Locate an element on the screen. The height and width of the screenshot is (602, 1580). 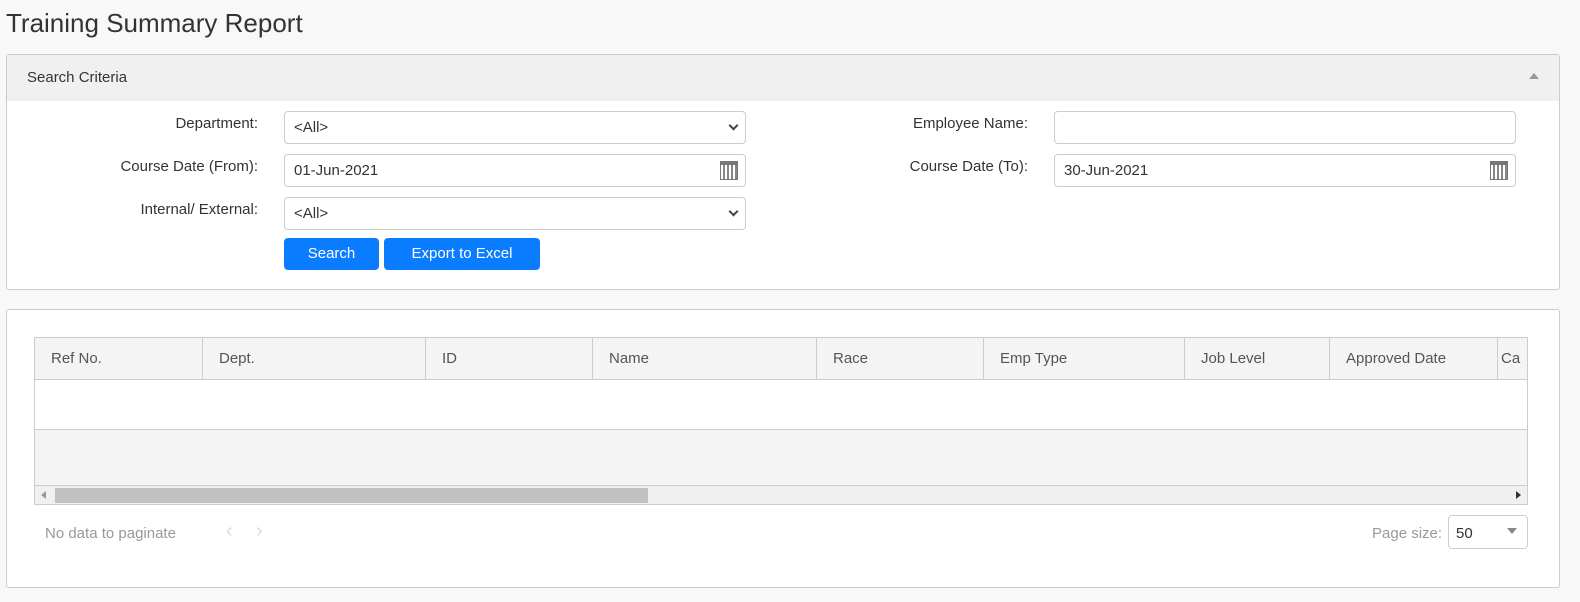
department-value: <All> is located at coordinates (311, 127).